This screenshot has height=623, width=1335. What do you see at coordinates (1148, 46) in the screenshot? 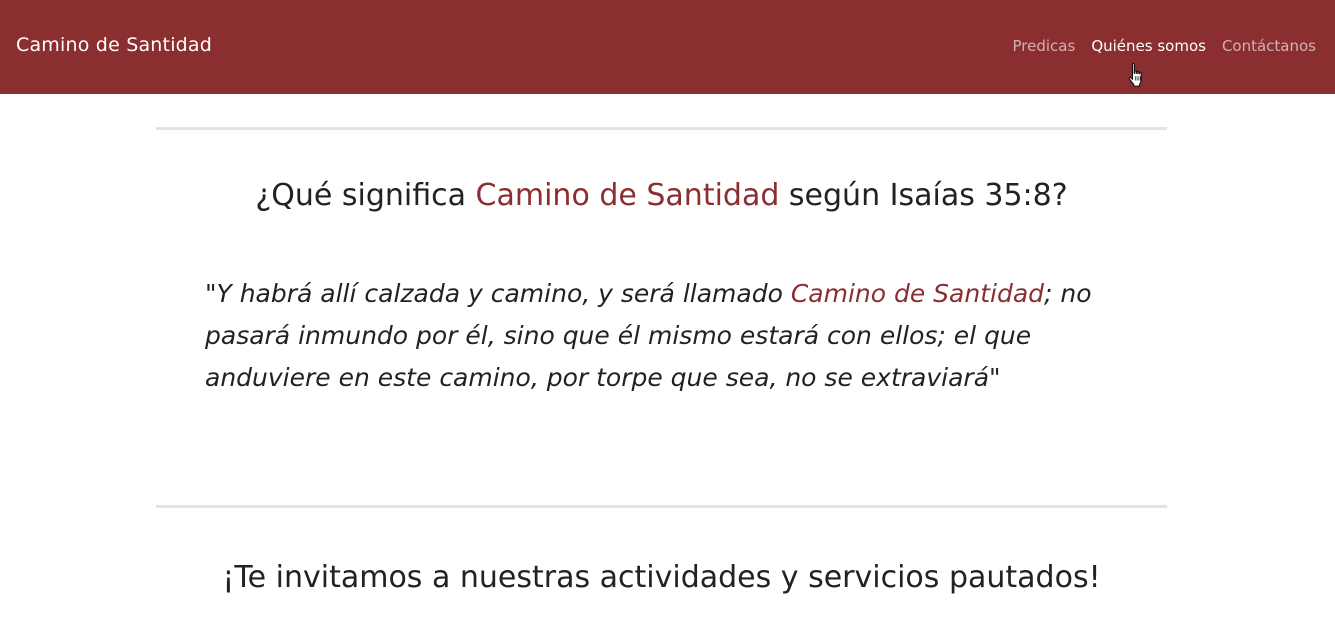
I see `nav-link-quienes-somos: Quiénes somos` at bounding box center [1148, 46].